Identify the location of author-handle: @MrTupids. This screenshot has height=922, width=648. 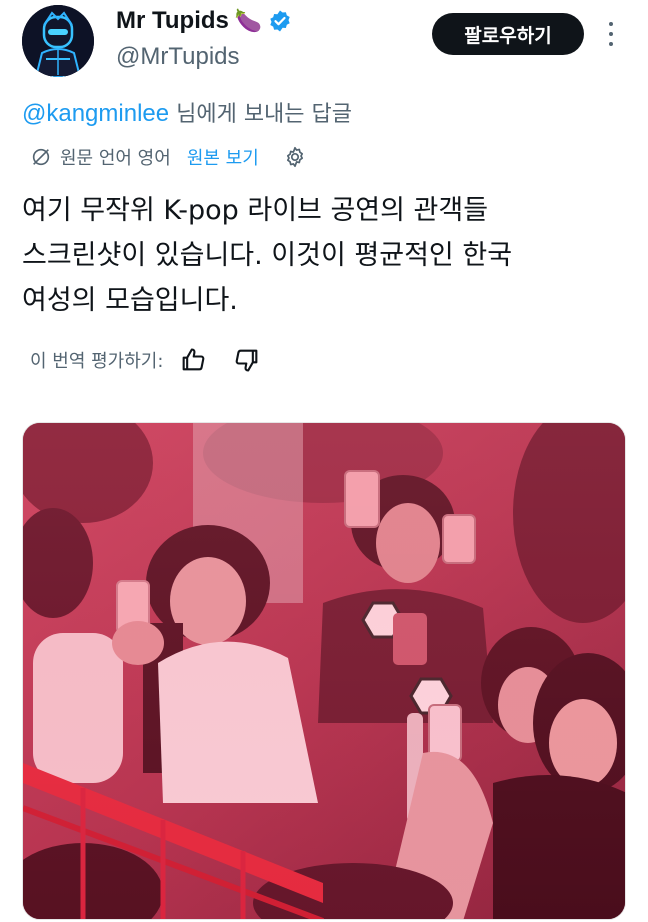
(178, 57).